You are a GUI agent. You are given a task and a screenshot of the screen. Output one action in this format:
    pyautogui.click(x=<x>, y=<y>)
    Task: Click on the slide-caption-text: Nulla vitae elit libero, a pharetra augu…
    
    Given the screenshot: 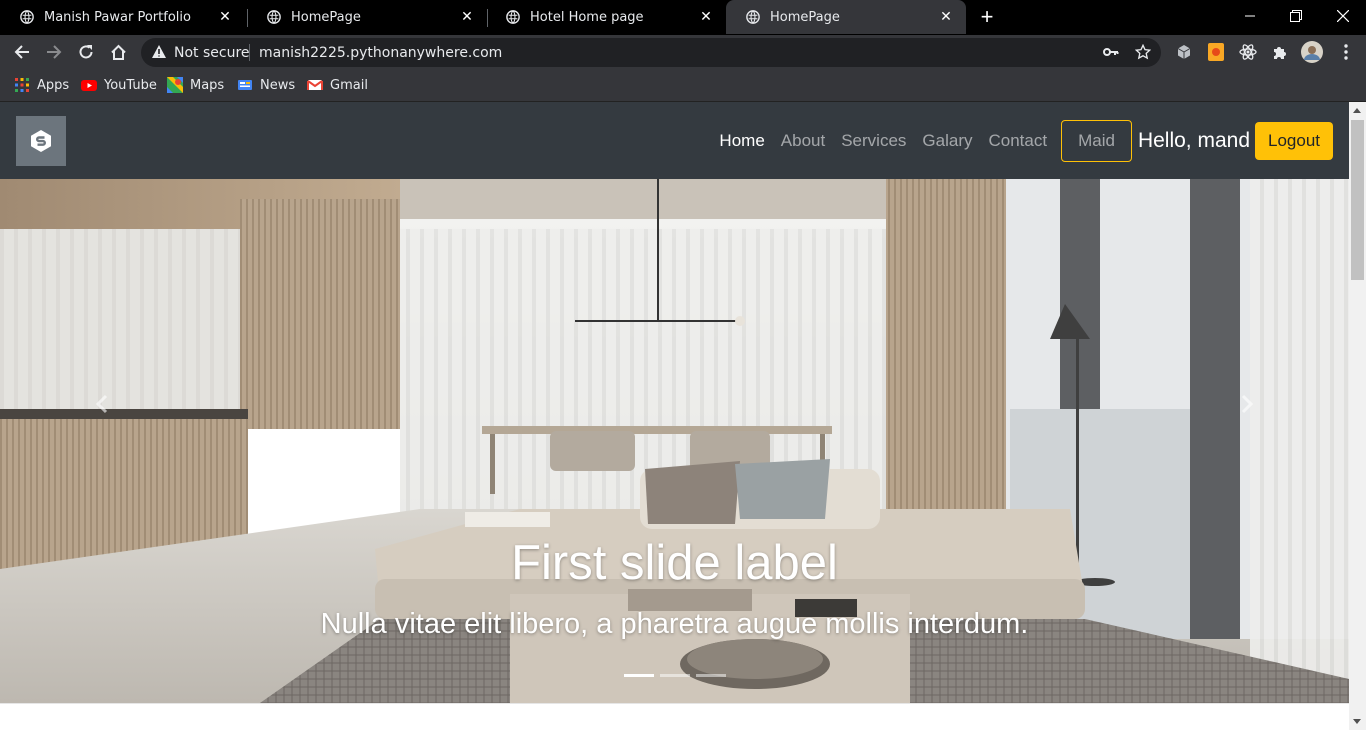 What is the action you would take?
    pyautogui.click(x=674, y=624)
    